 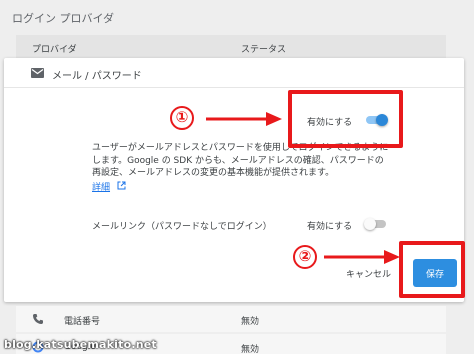 I want to click on panel-title: メール / パスワード, so click(x=97, y=76).